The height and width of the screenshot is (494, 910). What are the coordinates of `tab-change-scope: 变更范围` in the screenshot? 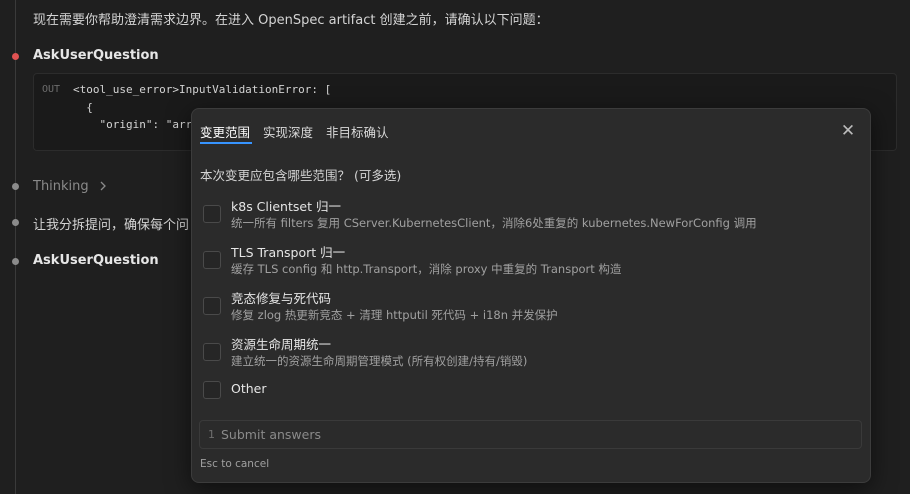 It's located at (225, 131).